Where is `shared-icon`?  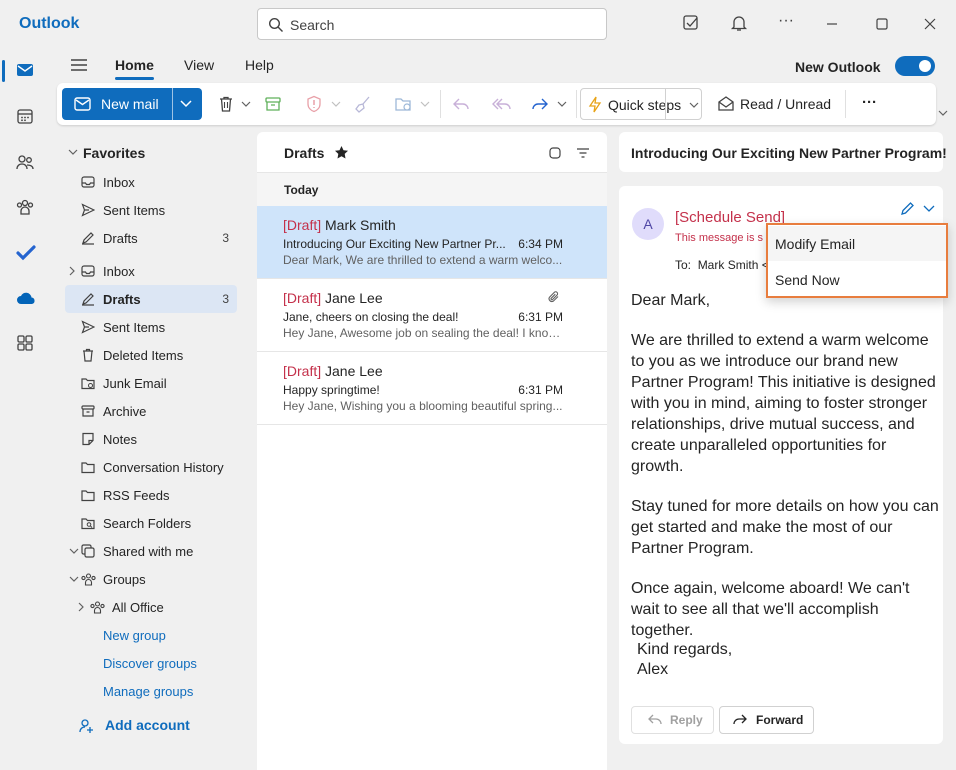
shared-icon is located at coordinates (88, 551).